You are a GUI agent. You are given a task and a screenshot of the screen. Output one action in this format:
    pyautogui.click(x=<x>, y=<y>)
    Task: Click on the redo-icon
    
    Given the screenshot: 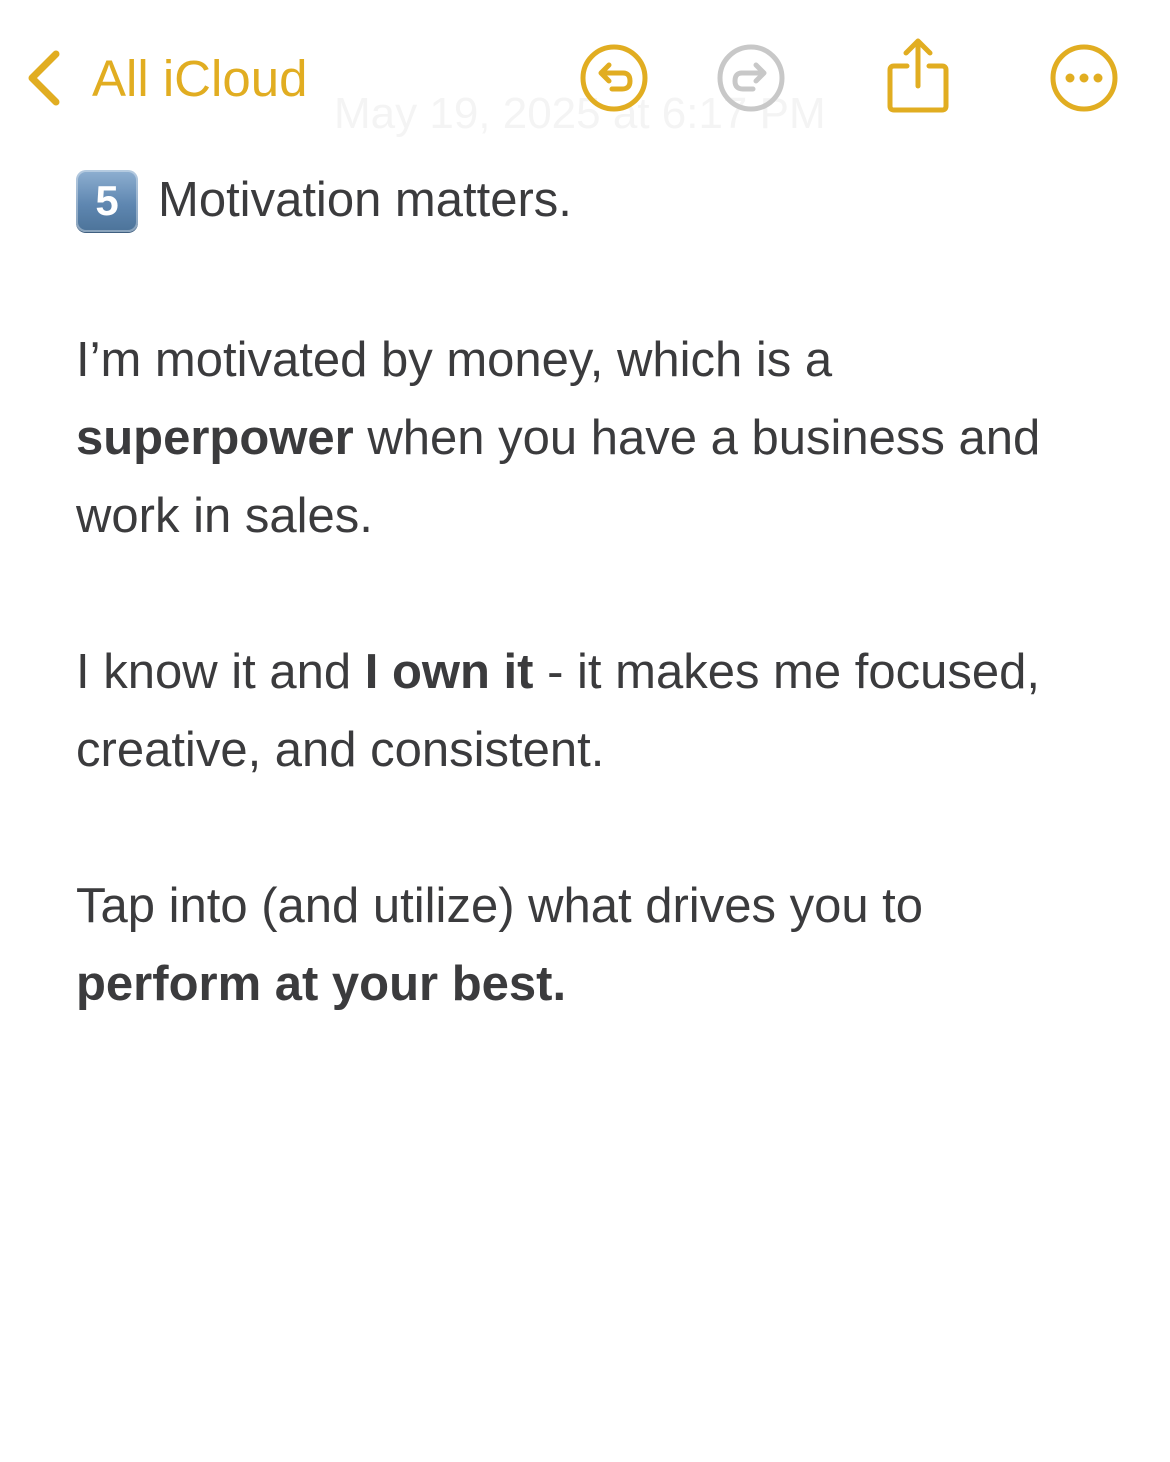 What is the action you would take?
    pyautogui.click(x=751, y=78)
    